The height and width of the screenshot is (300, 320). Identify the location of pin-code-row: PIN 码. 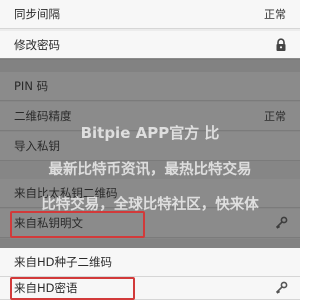
(150, 86).